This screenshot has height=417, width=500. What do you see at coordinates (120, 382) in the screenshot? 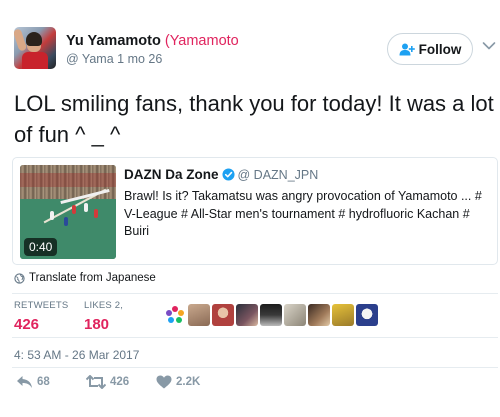
I see `retweet-count: 426` at bounding box center [120, 382].